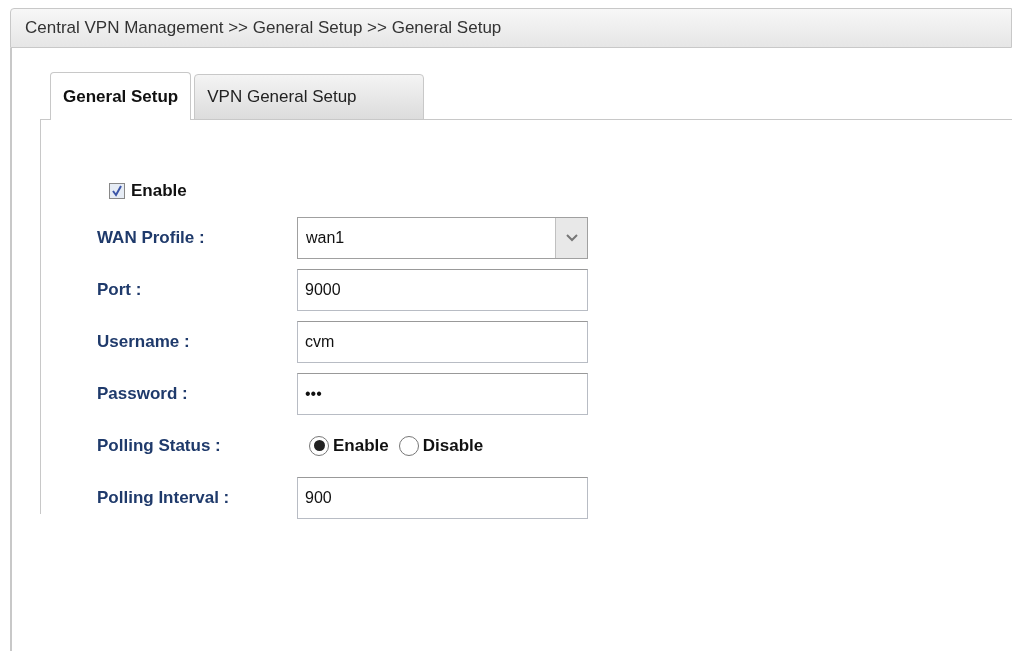 The width and height of the screenshot is (1012, 651). What do you see at coordinates (442, 393) in the screenshot?
I see `input-field: •••` at bounding box center [442, 393].